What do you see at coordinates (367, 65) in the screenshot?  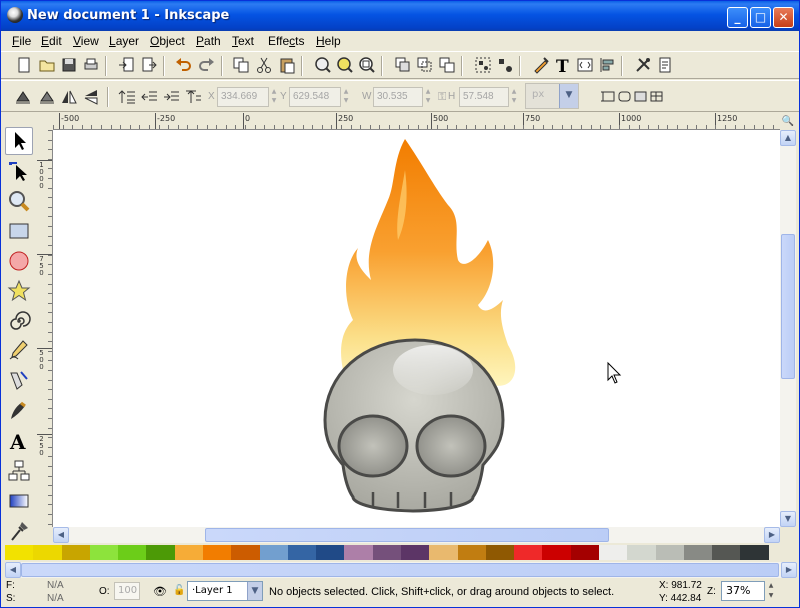 I see `zoom-page-icon` at bounding box center [367, 65].